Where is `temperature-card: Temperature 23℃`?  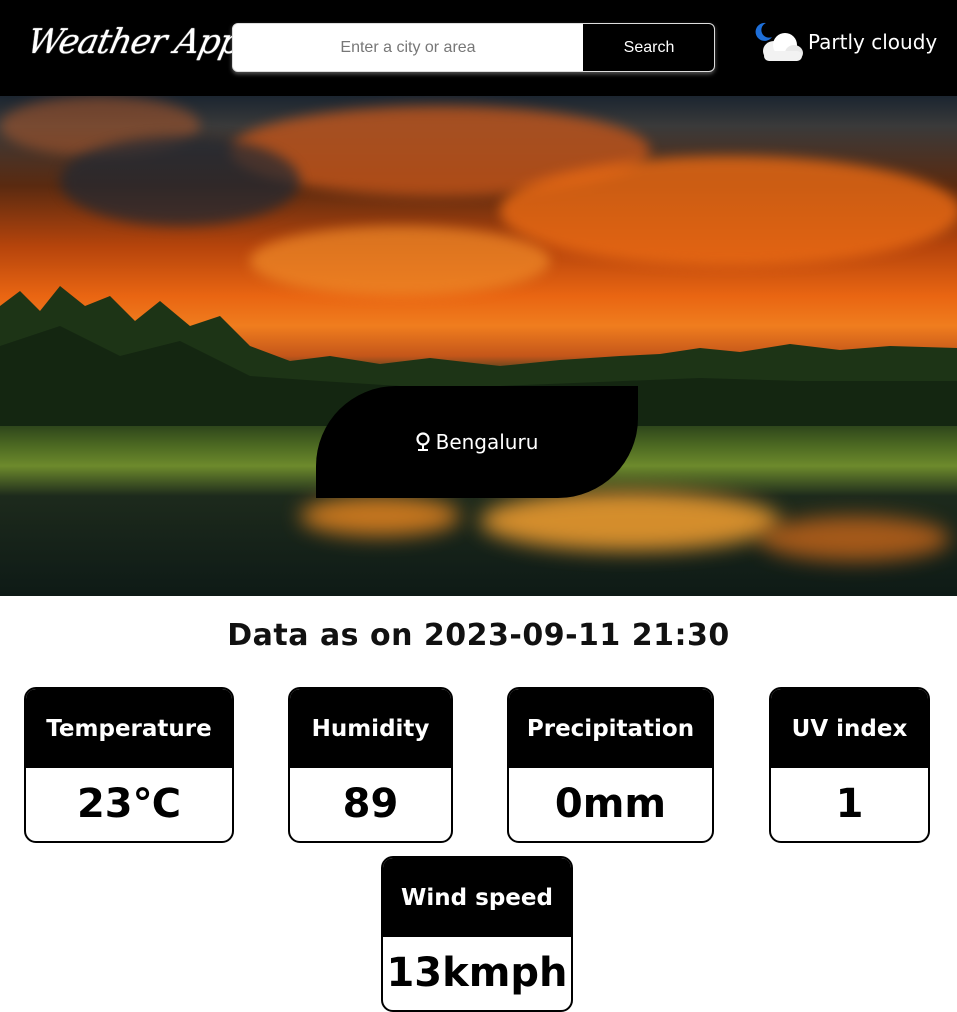 temperature-card: Temperature 23℃ is located at coordinates (129, 765).